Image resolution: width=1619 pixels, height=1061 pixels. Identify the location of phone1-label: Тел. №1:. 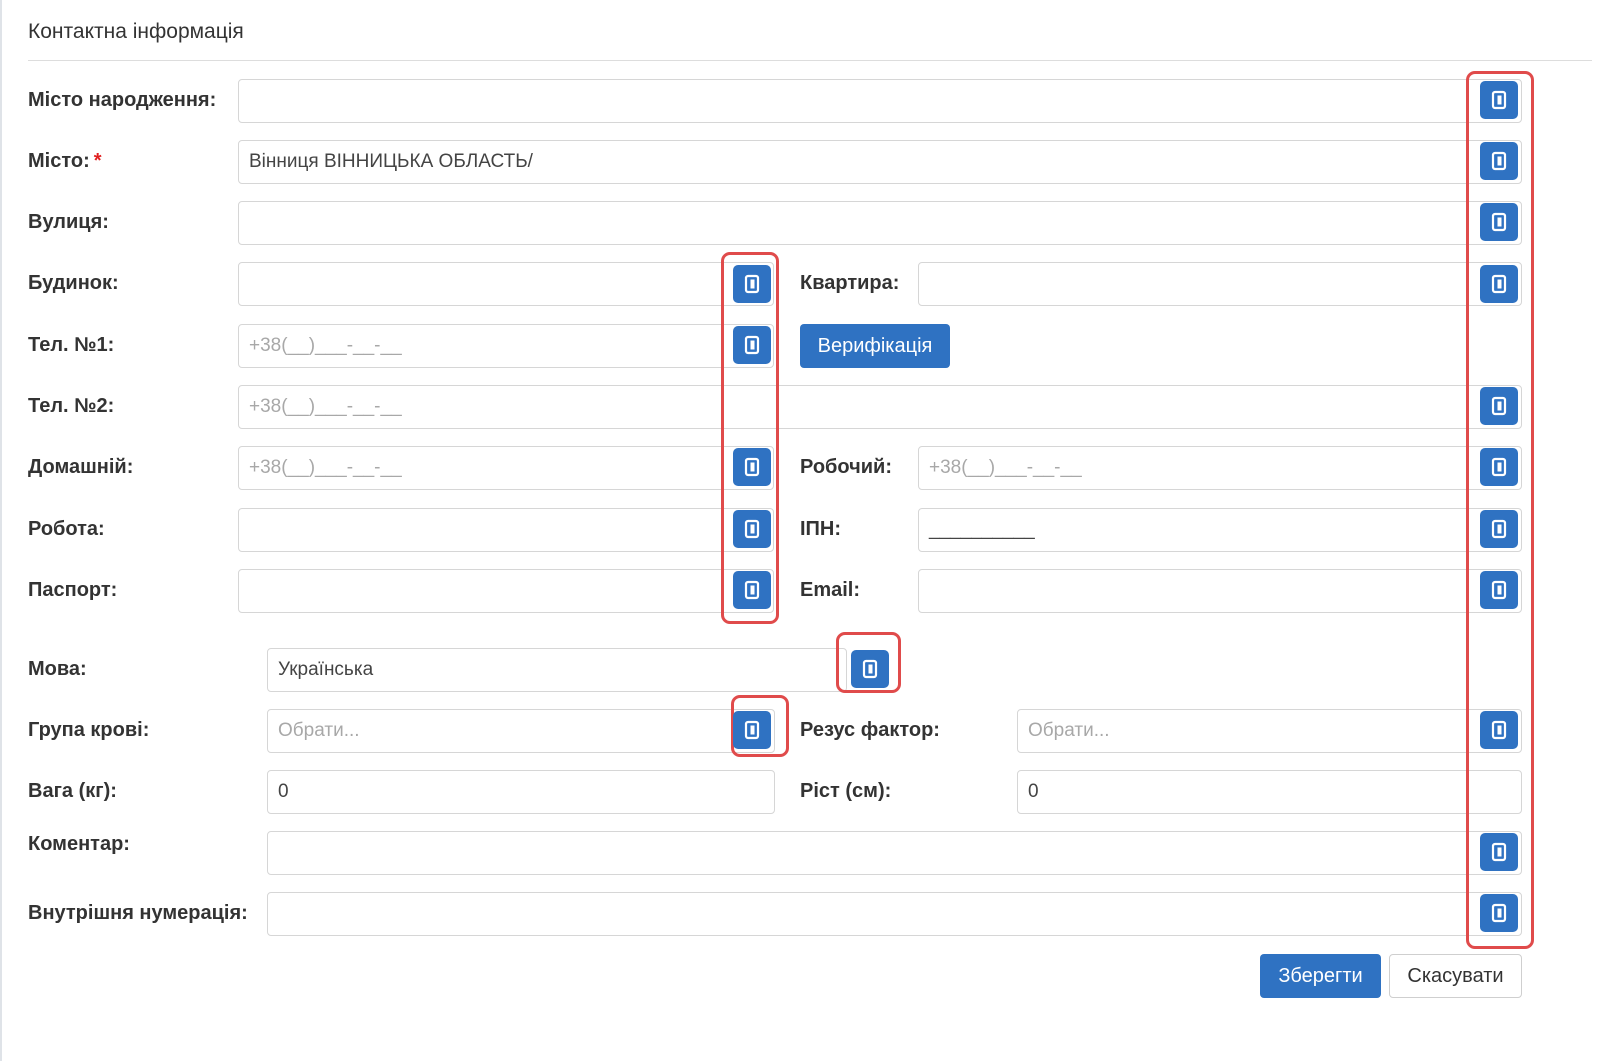
(71, 345).